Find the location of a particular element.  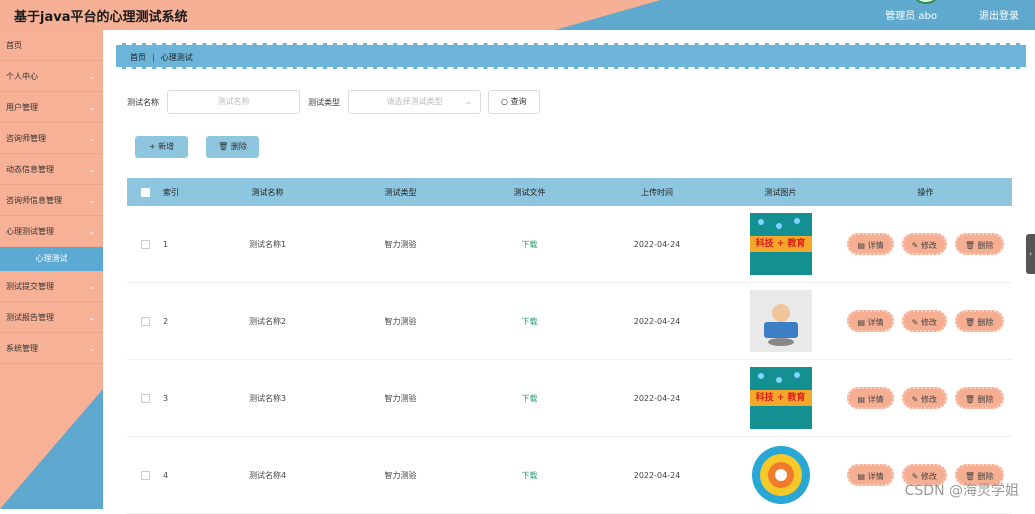

row-name: 测试名称1 is located at coordinates (267, 244).